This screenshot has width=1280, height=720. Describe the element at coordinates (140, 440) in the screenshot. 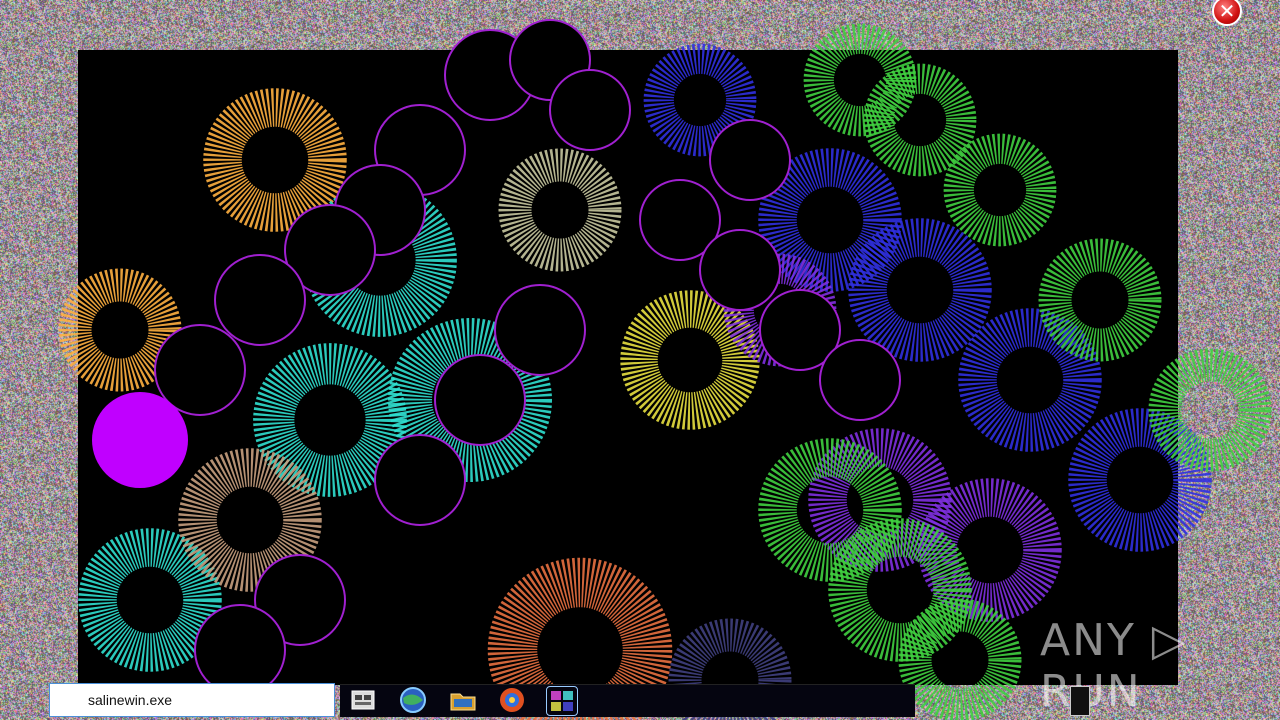

I see `magenta-ball` at that location.